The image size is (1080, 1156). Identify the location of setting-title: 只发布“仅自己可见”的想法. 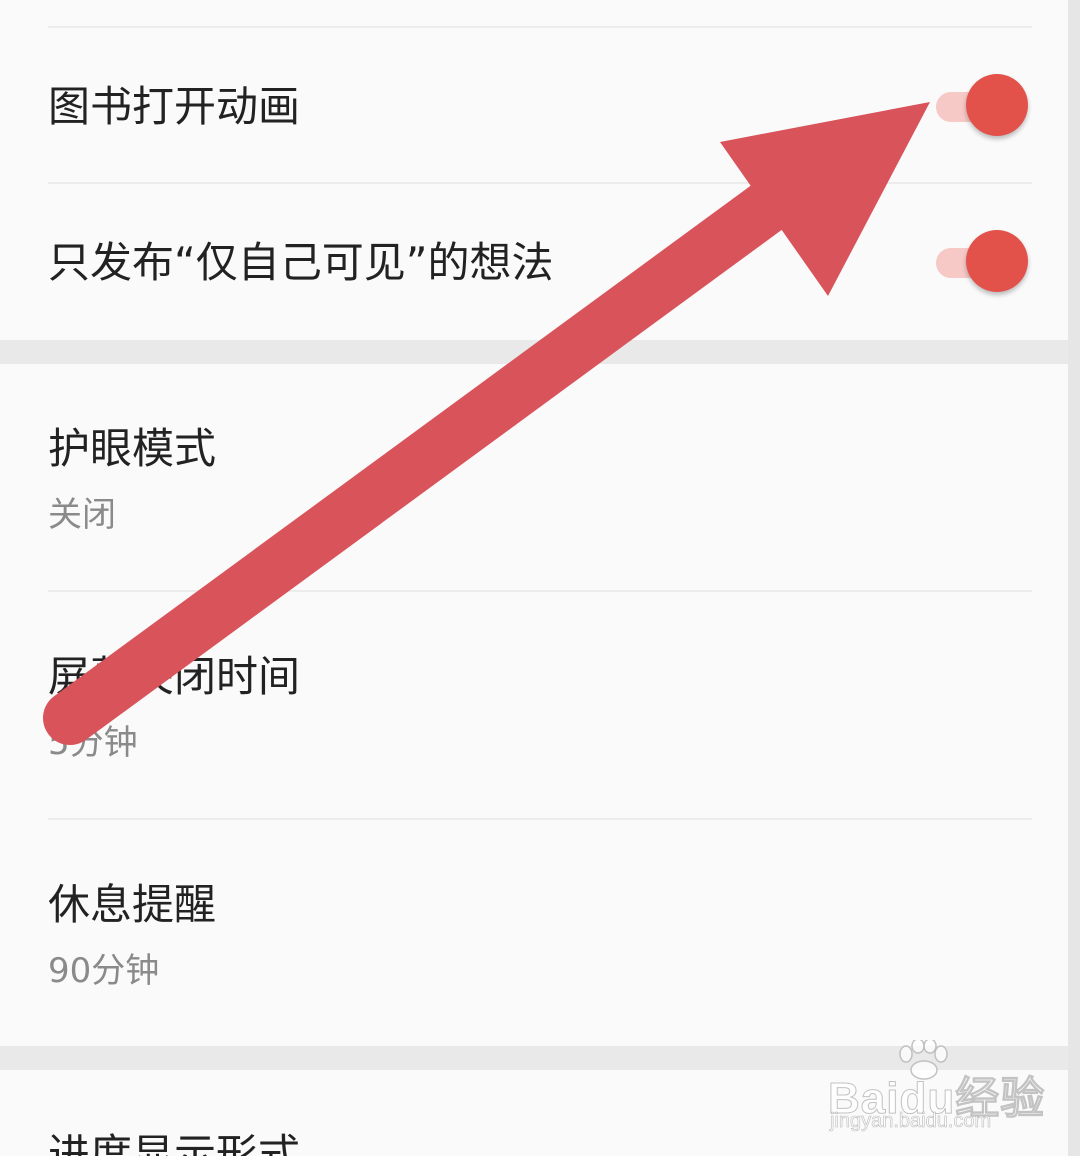
(301, 262).